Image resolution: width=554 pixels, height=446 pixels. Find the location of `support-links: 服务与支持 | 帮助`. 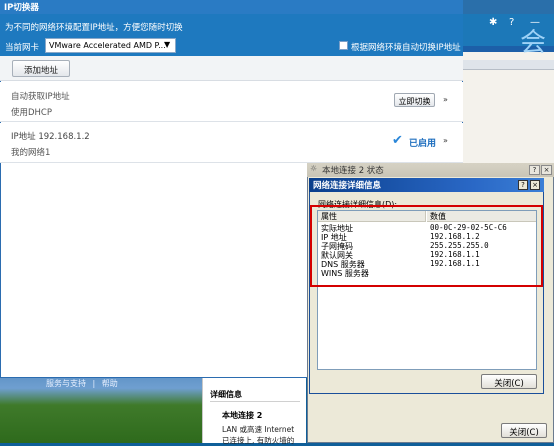

support-links: 服务与支持 | 帮助 is located at coordinates (126, 386).